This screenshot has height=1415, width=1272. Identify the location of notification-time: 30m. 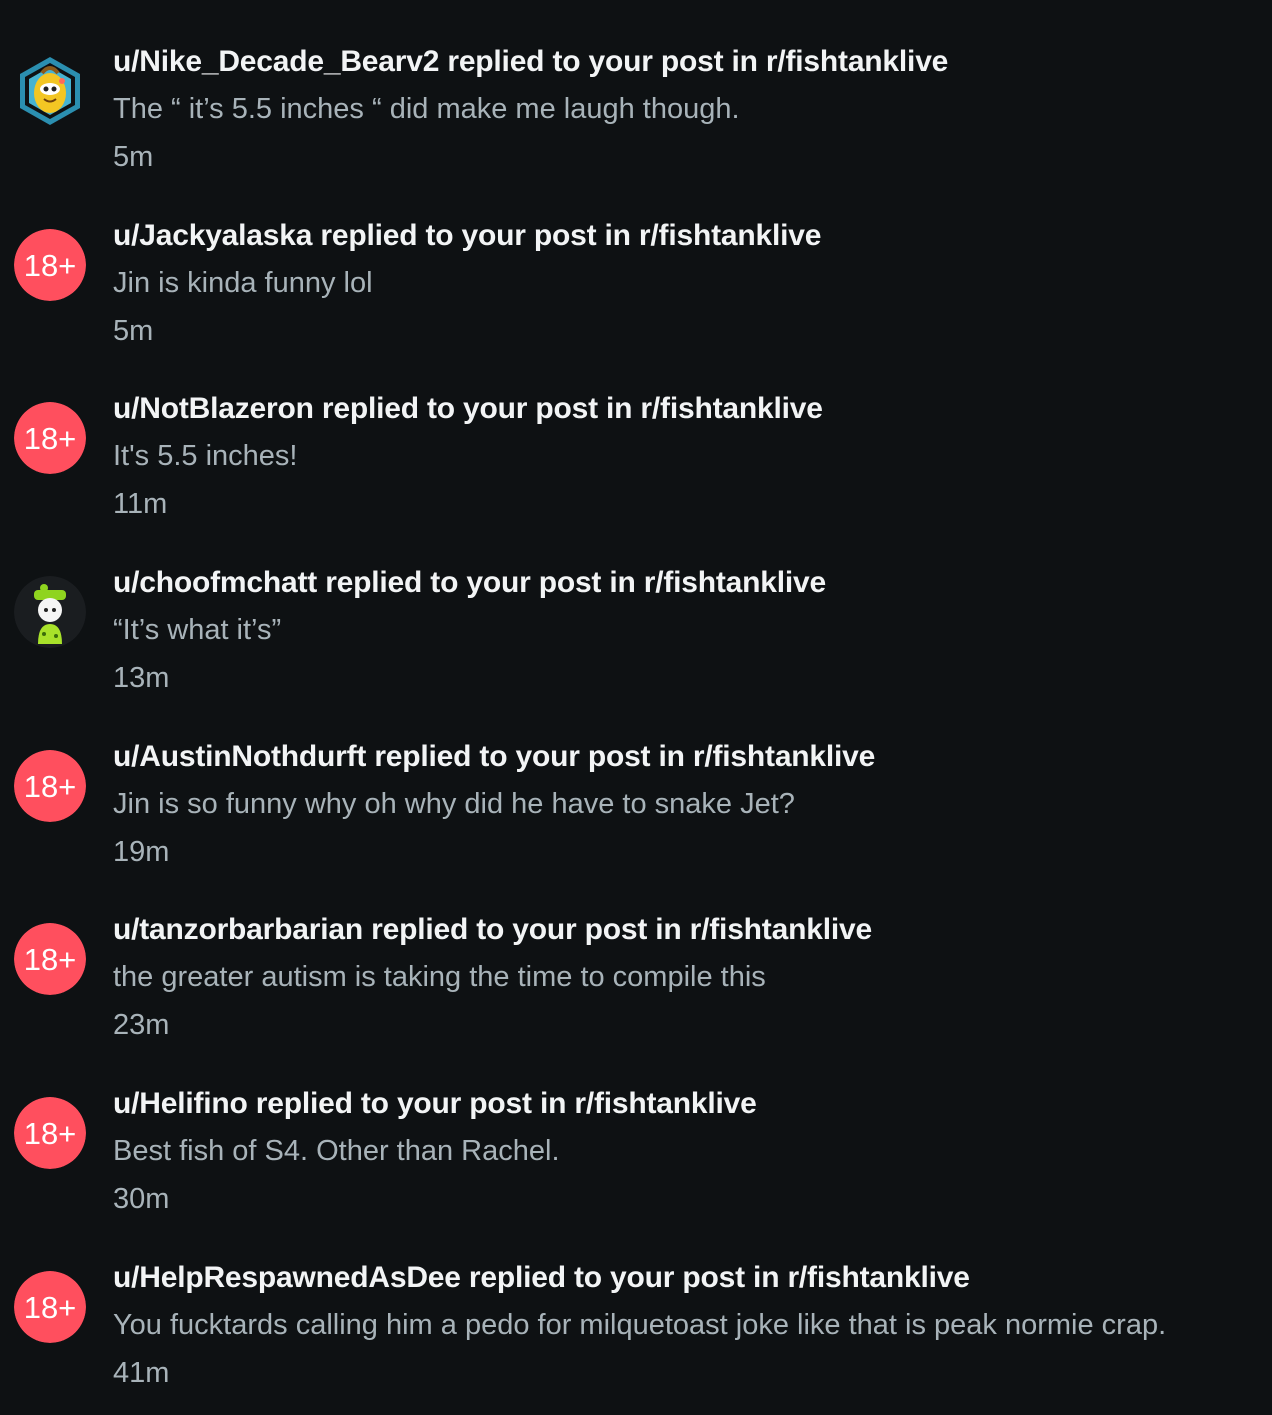
(141, 1199).